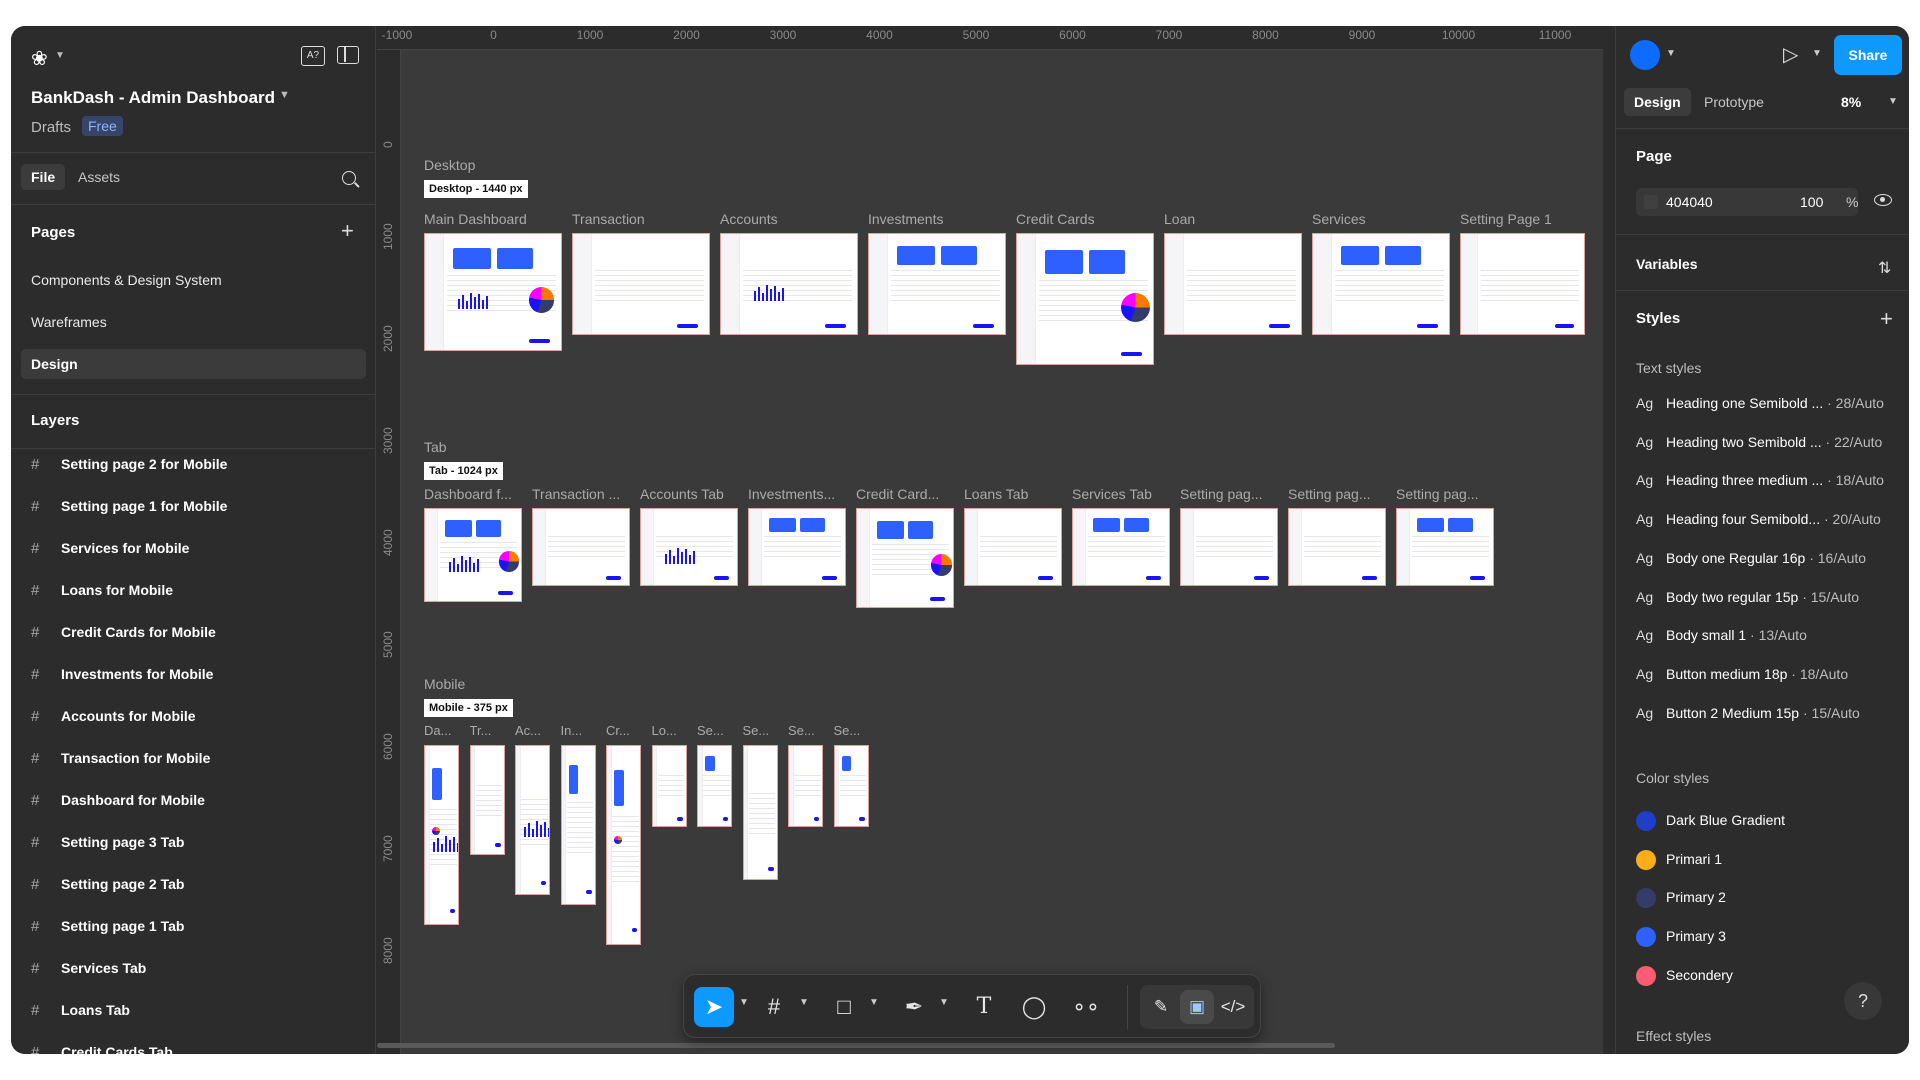 The height and width of the screenshot is (1080, 1920). I want to click on variables-heading: Variables, so click(1667, 264).